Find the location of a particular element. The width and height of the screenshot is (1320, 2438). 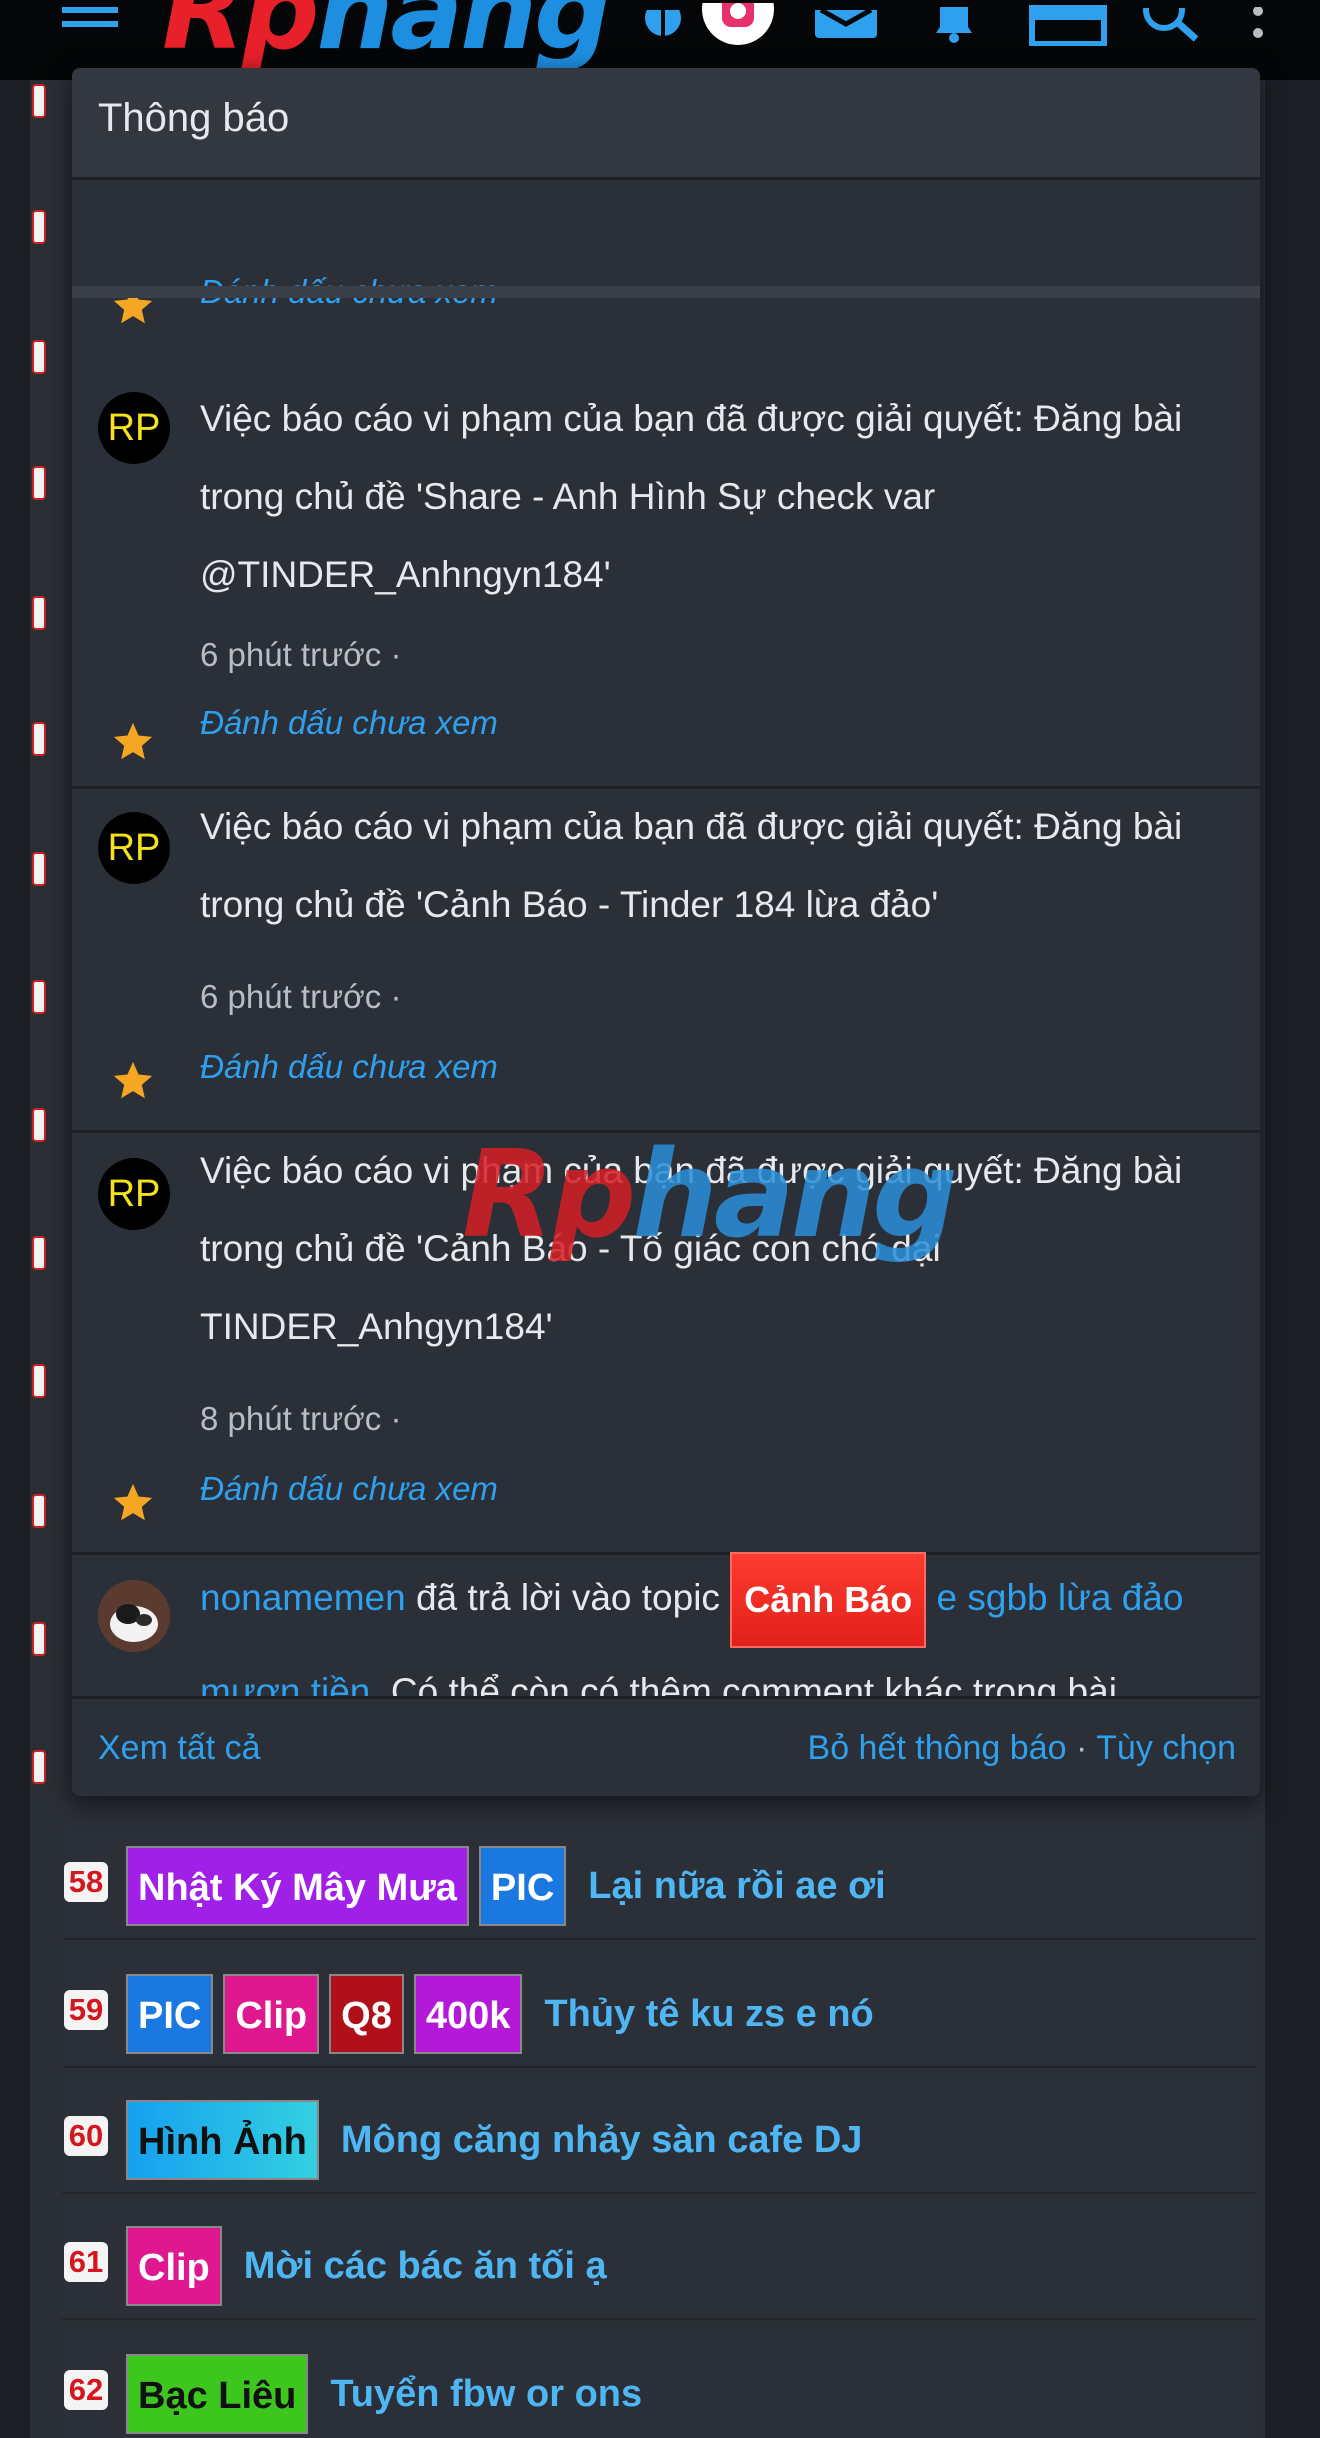

topic-row: 60 Hình Ảnh Mông căng nhảy sàn cafe DJ is located at coordinates (659, 2134).